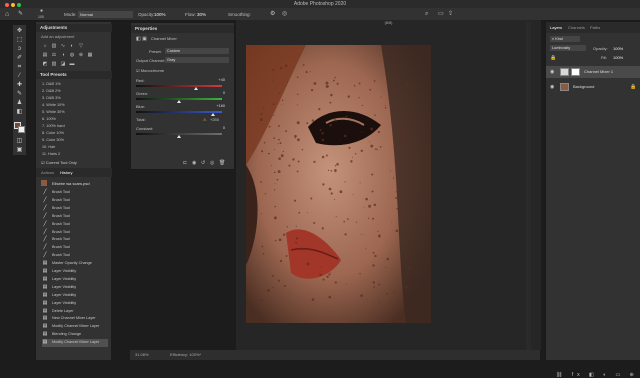 This screenshot has width=640, height=378. Describe the element at coordinates (593, 87) in the screenshot. I see `layer-row: ◉ Background 🔒` at that location.